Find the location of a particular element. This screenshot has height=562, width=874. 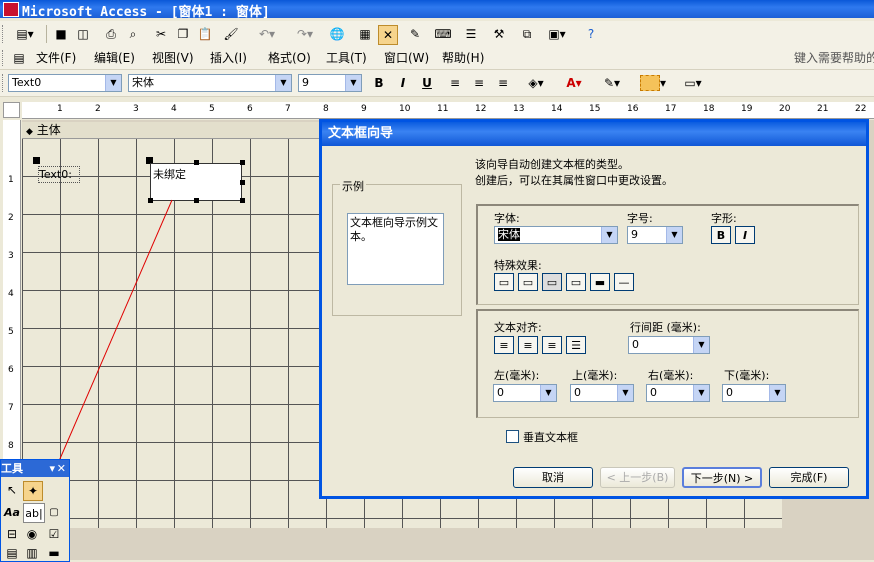

combo-box-tool-icon: ▤ is located at coordinates (12, 553).